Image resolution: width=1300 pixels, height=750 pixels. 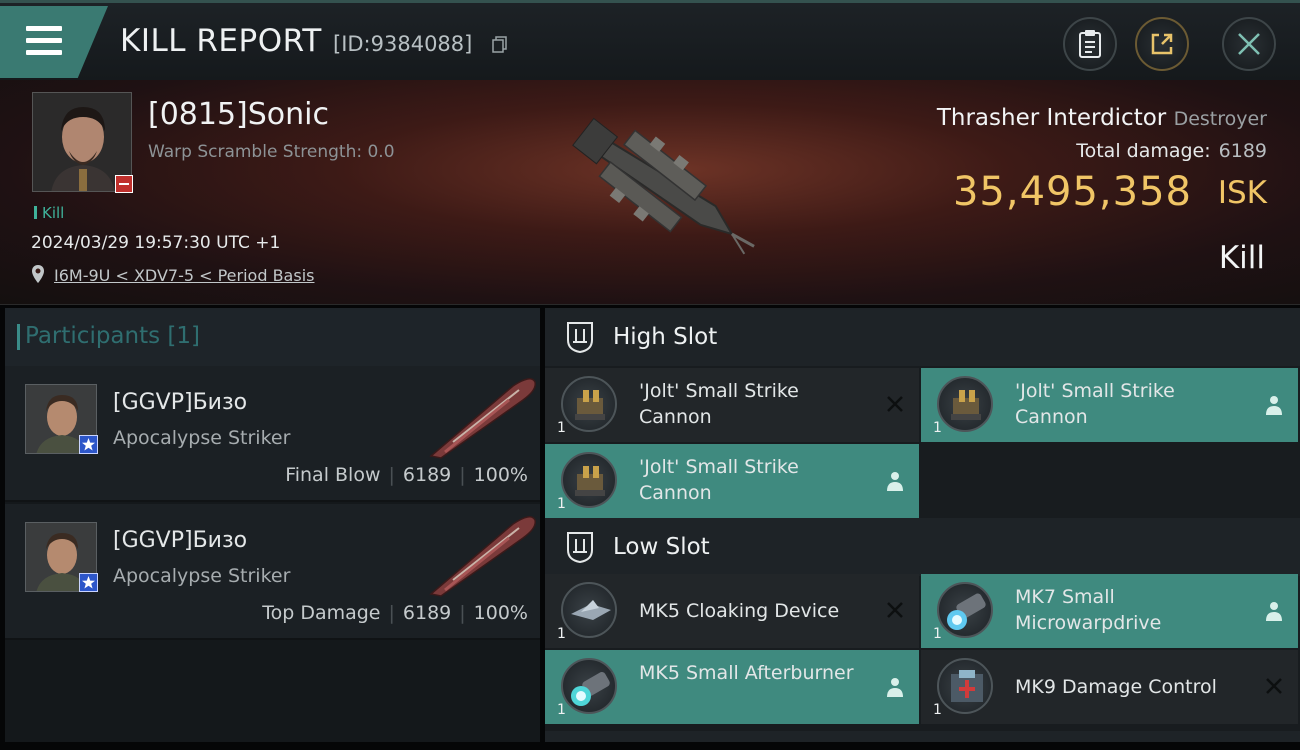 I want to click on page-title: KILL REPORT, so click(x=221, y=41).